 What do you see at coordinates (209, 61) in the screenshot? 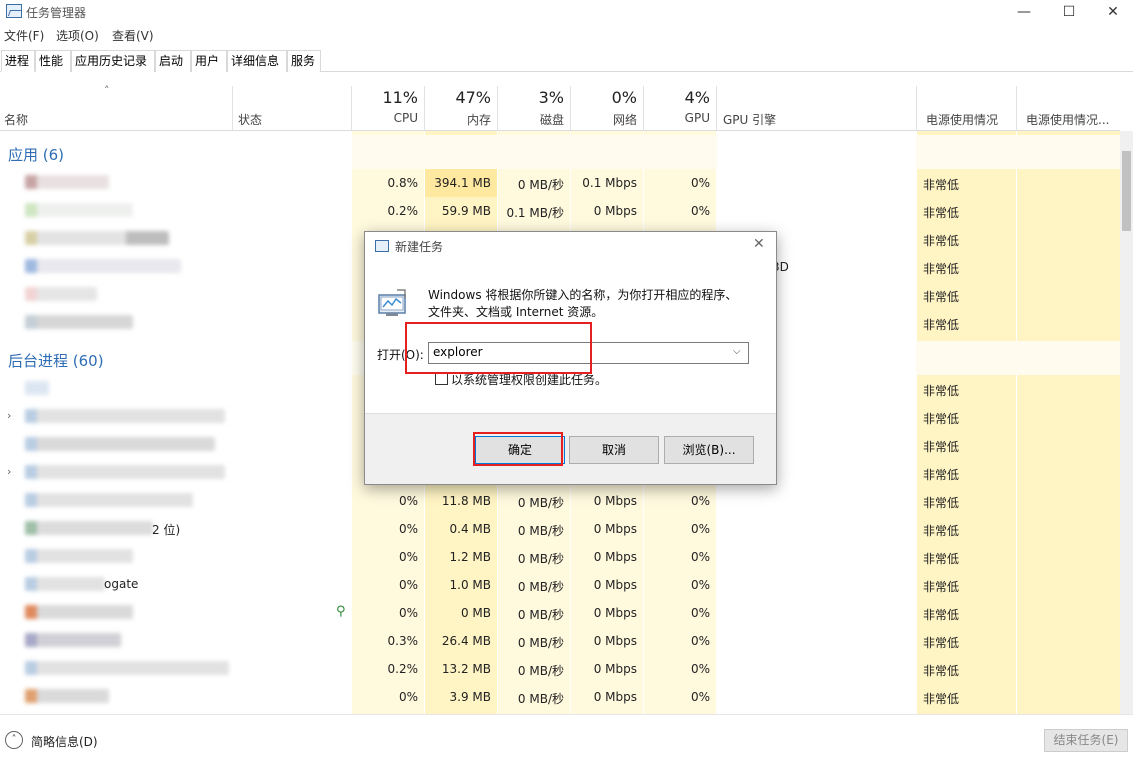
I see `tab-users: 用户` at bounding box center [209, 61].